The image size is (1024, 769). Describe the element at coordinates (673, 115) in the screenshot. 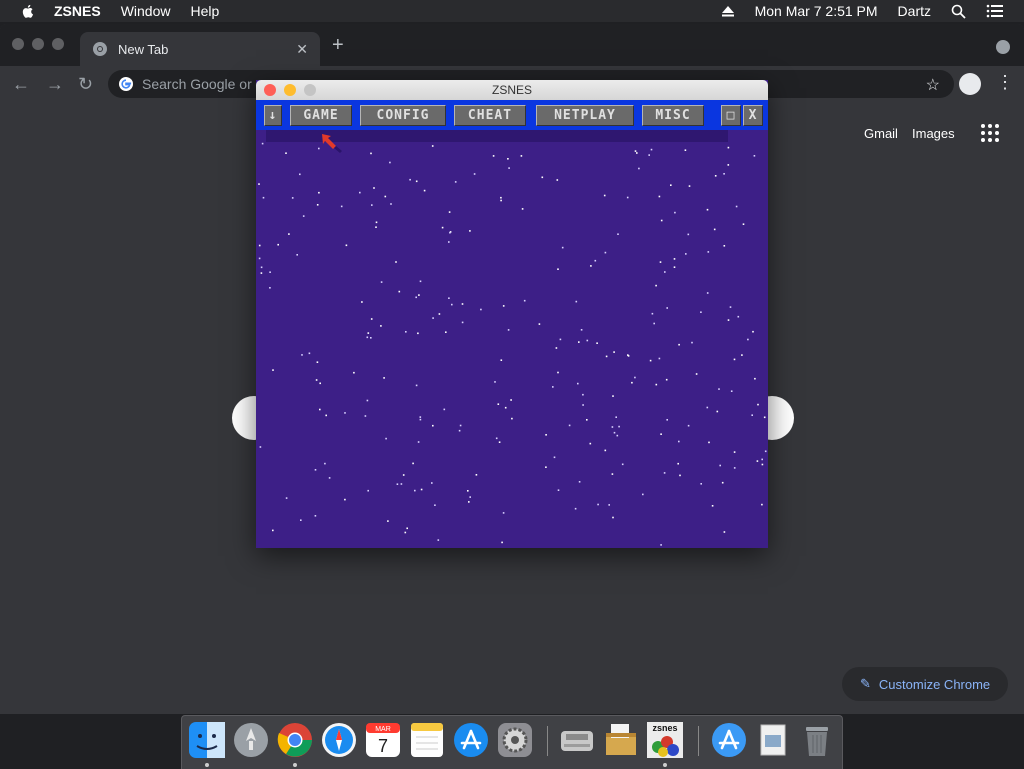

I see `zsnes-misc-menu: MISC` at that location.